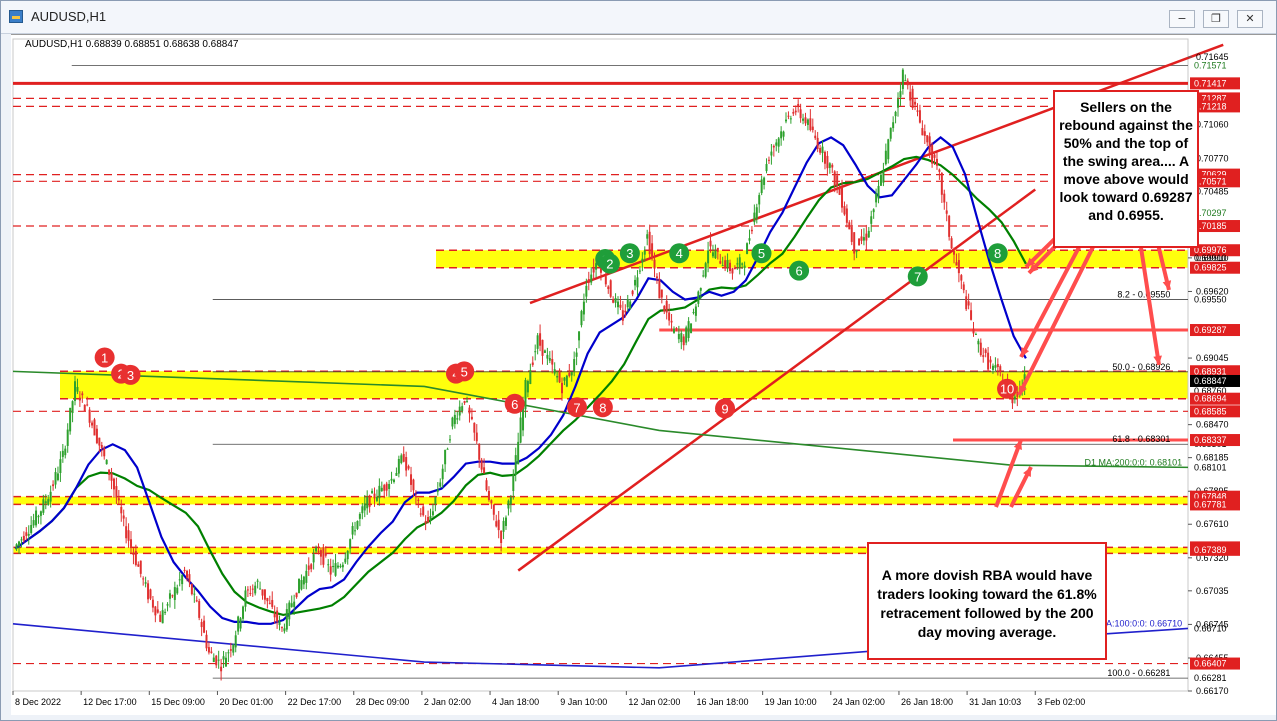 This screenshot has width=1277, height=721. Describe the element at coordinates (576, 407) in the screenshot. I see `swing-marker-label: 7` at that location.